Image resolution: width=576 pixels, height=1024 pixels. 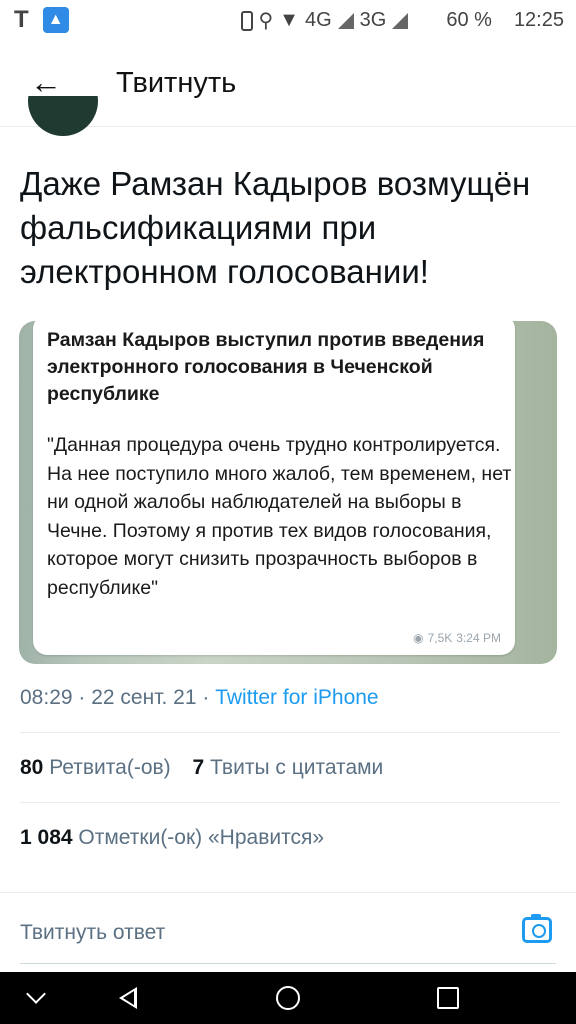 I want to click on status-bar-right: ⚲ ▼ 4G 3G 60 % 12:25, so click(x=402, y=20).